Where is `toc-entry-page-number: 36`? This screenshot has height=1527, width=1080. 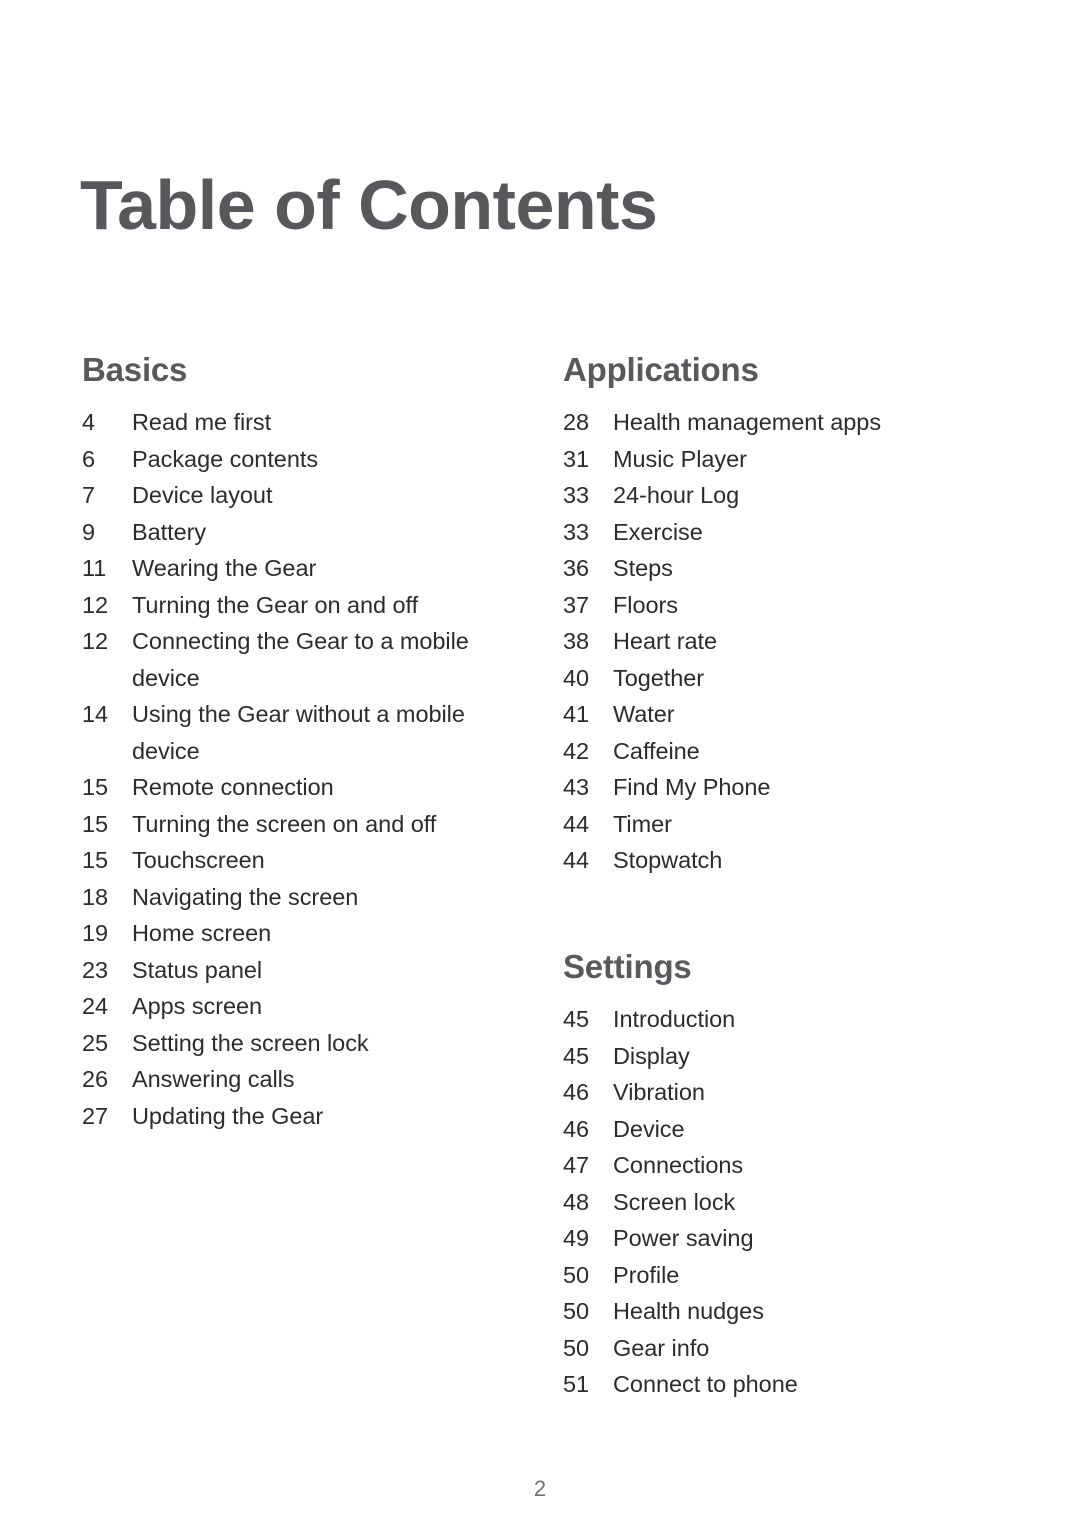 toc-entry-page-number: 36 is located at coordinates (576, 568).